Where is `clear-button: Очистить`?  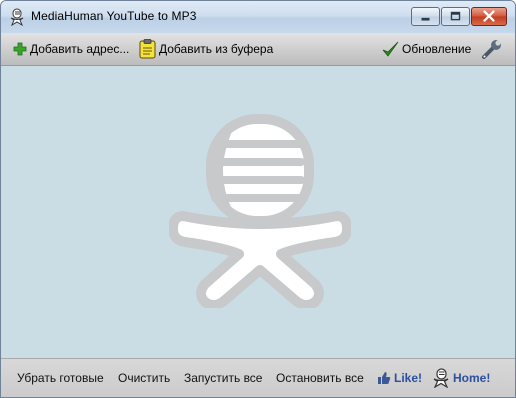 clear-button: Очистить is located at coordinates (144, 378).